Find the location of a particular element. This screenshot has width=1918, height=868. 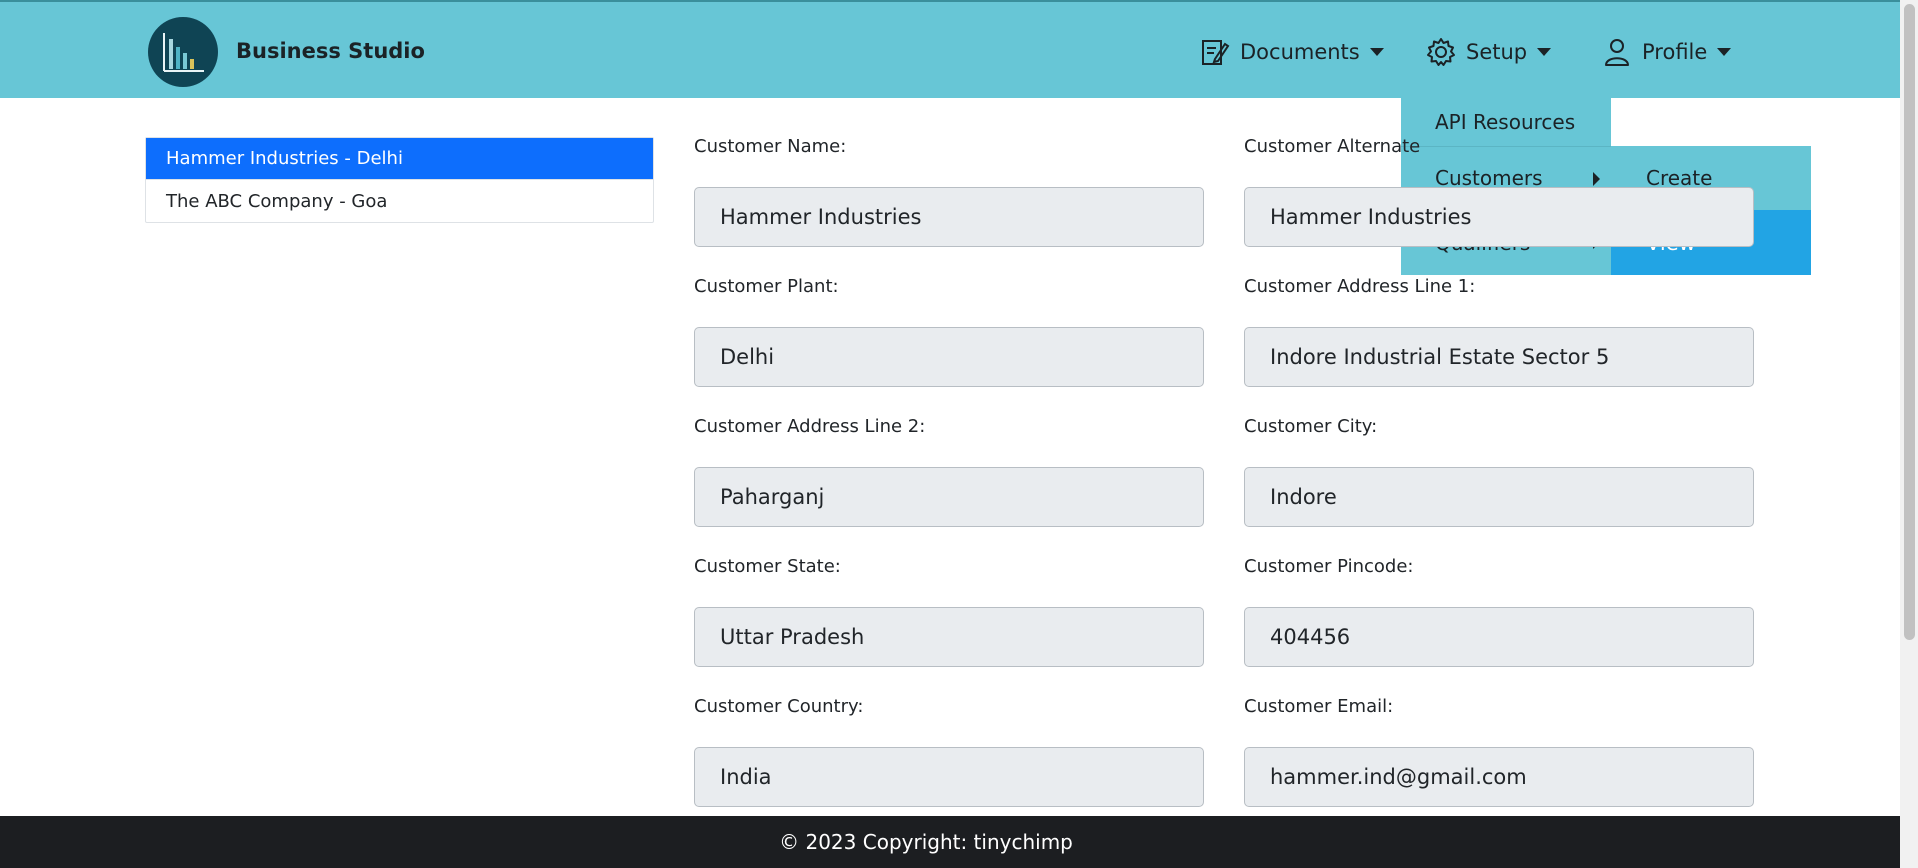

customer-list-item: The ABC Company - Goa is located at coordinates (399, 201).